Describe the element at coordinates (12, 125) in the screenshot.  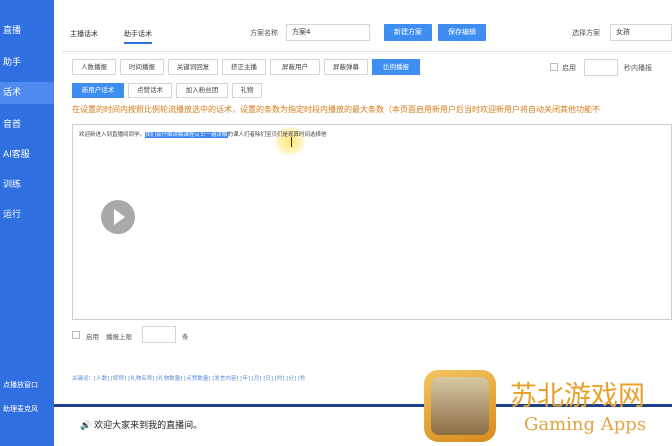
I see `sidebar-item-label: 音首` at that location.